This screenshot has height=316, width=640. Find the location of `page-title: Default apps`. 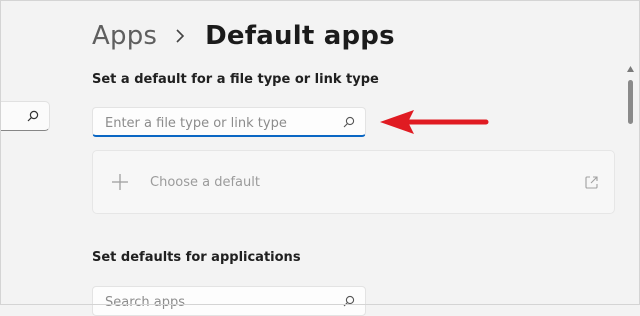

page-title: Default apps is located at coordinates (300, 36).